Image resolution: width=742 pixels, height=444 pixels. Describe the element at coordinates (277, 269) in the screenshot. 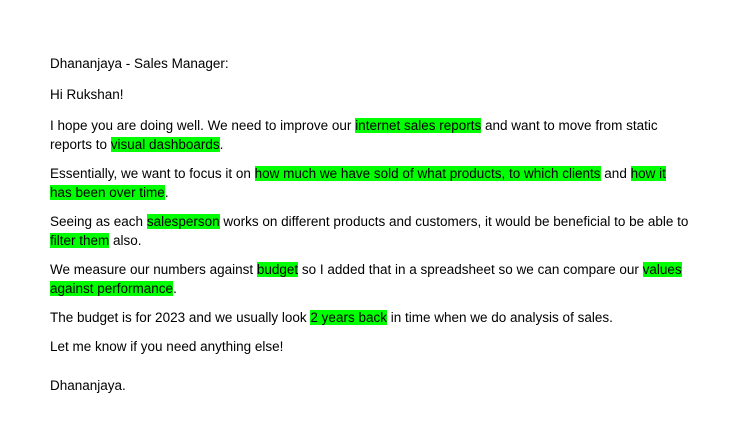

I see `highlight-budget: budget` at that location.